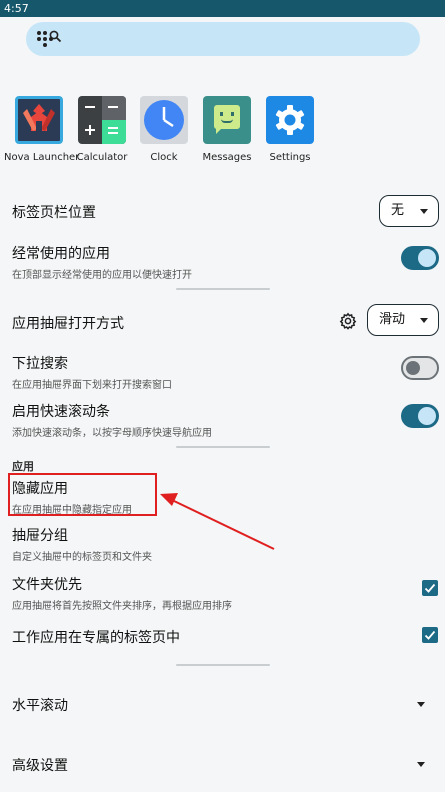 This screenshot has width=445, height=792. What do you see at coordinates (430, 588) in the screenshot?
I see `folders-first-checkbox` at bounding box center [430, 588].